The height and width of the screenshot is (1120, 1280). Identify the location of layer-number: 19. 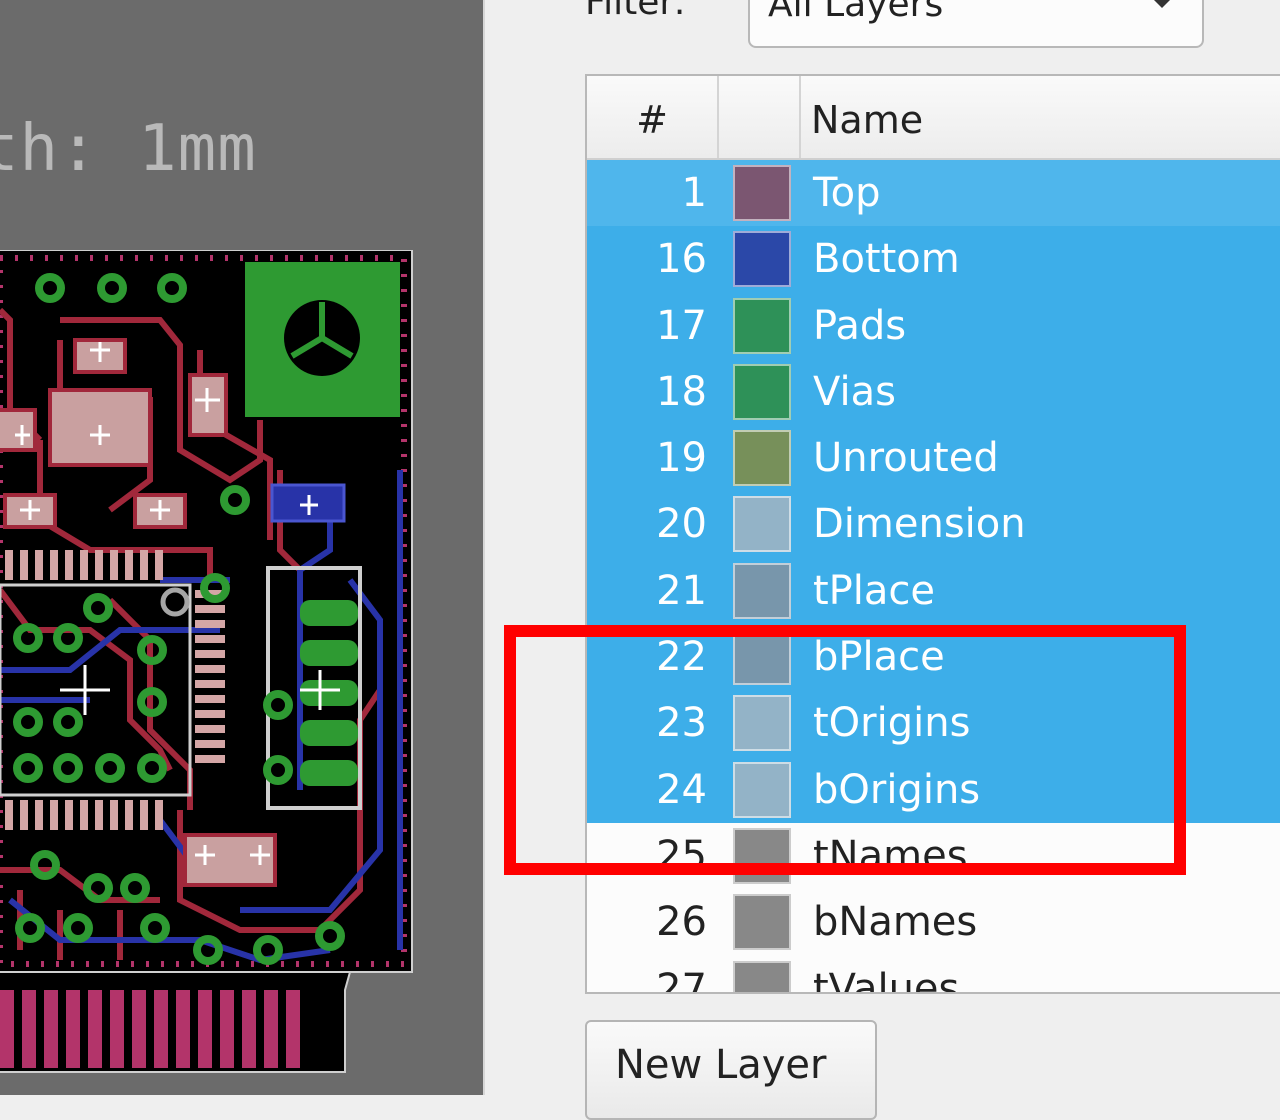
(681, 458).